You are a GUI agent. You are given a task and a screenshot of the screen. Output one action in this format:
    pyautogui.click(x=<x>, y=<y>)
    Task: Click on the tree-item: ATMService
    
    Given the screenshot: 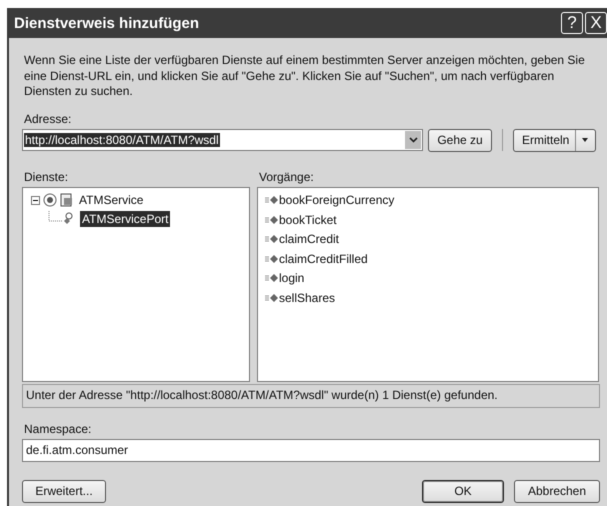 What is the action you would take?
    pyautogui.click(x=111, y=200)
    